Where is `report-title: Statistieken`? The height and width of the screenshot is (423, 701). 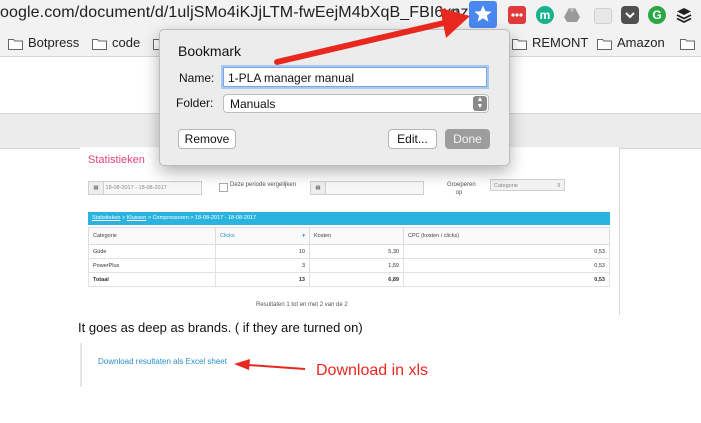 report-title: Statistieken is located at coordinates (116, 160).